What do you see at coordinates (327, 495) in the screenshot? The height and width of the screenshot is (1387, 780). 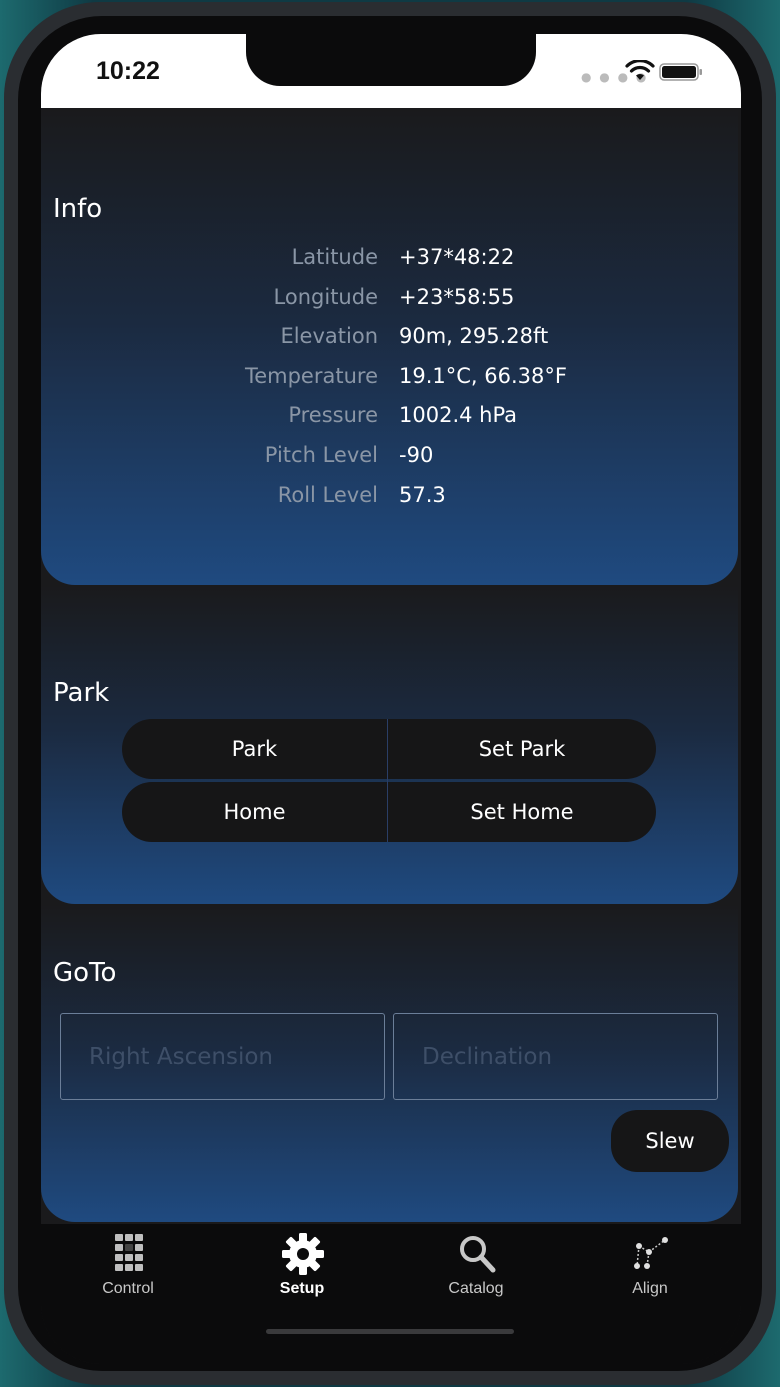 I see `roll-level-label: Roll Level` at bounding box center [327, 495].